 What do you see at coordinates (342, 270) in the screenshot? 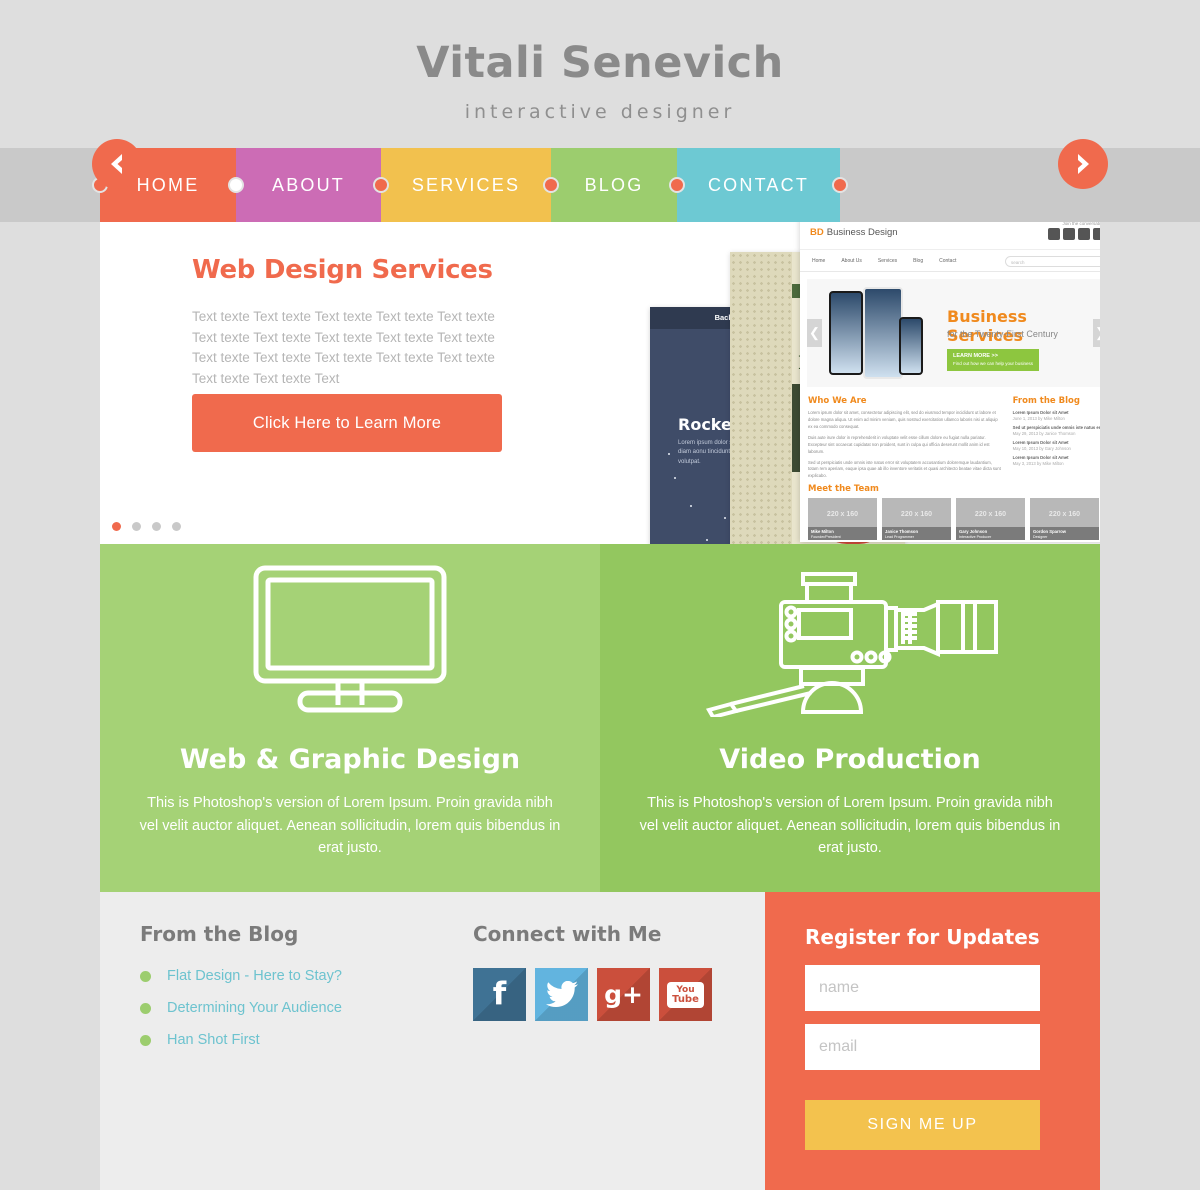
I see `slide-title: Web Design Services` at bounding box center [342, 270].